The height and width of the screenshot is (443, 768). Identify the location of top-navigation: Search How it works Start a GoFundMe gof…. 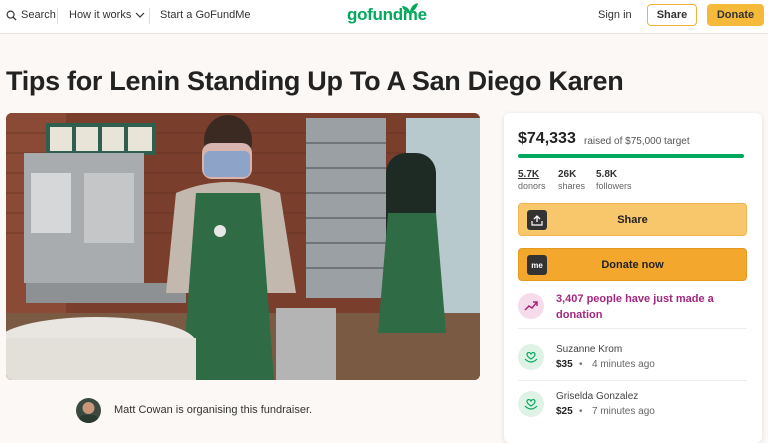
(384, 17).